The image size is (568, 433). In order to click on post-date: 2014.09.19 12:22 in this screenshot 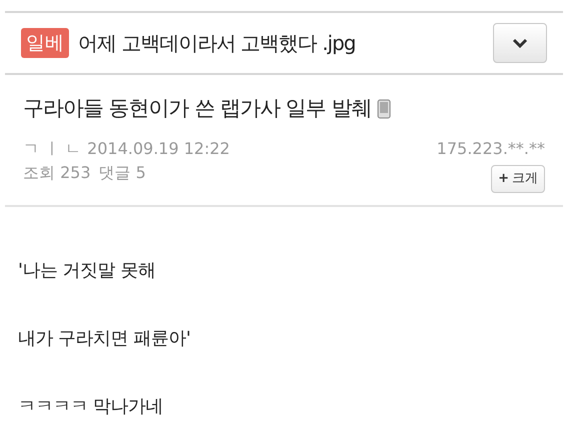, I will do `click(158, 149)`.